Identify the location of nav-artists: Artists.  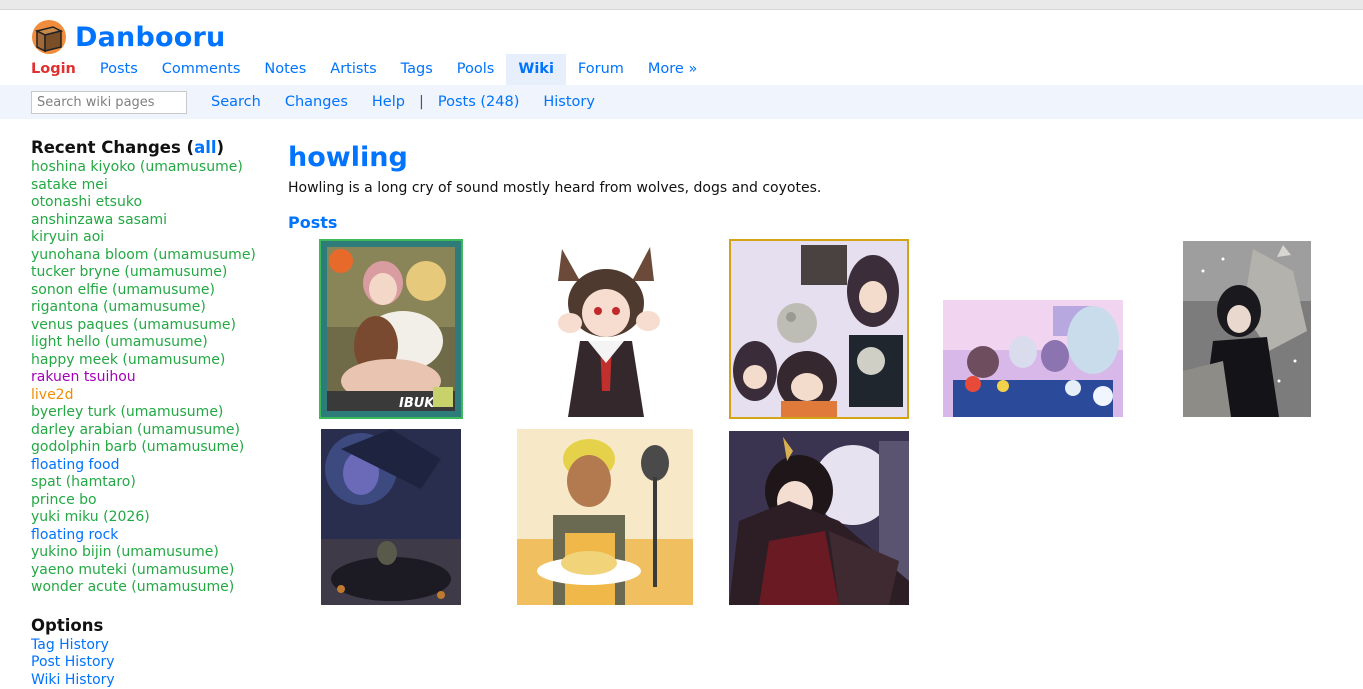
(353, 69).